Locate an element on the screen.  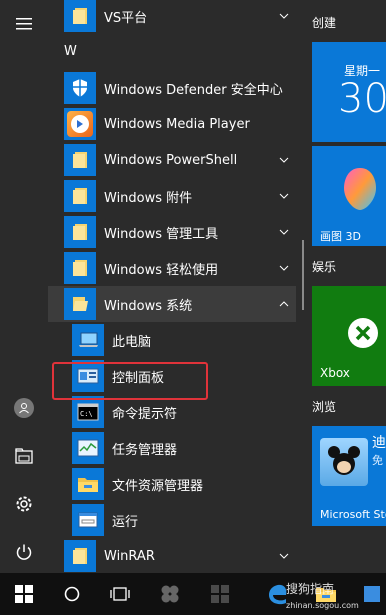
list-item-label: Windows Defender 安全中心 is located at coordinates (193, 90).